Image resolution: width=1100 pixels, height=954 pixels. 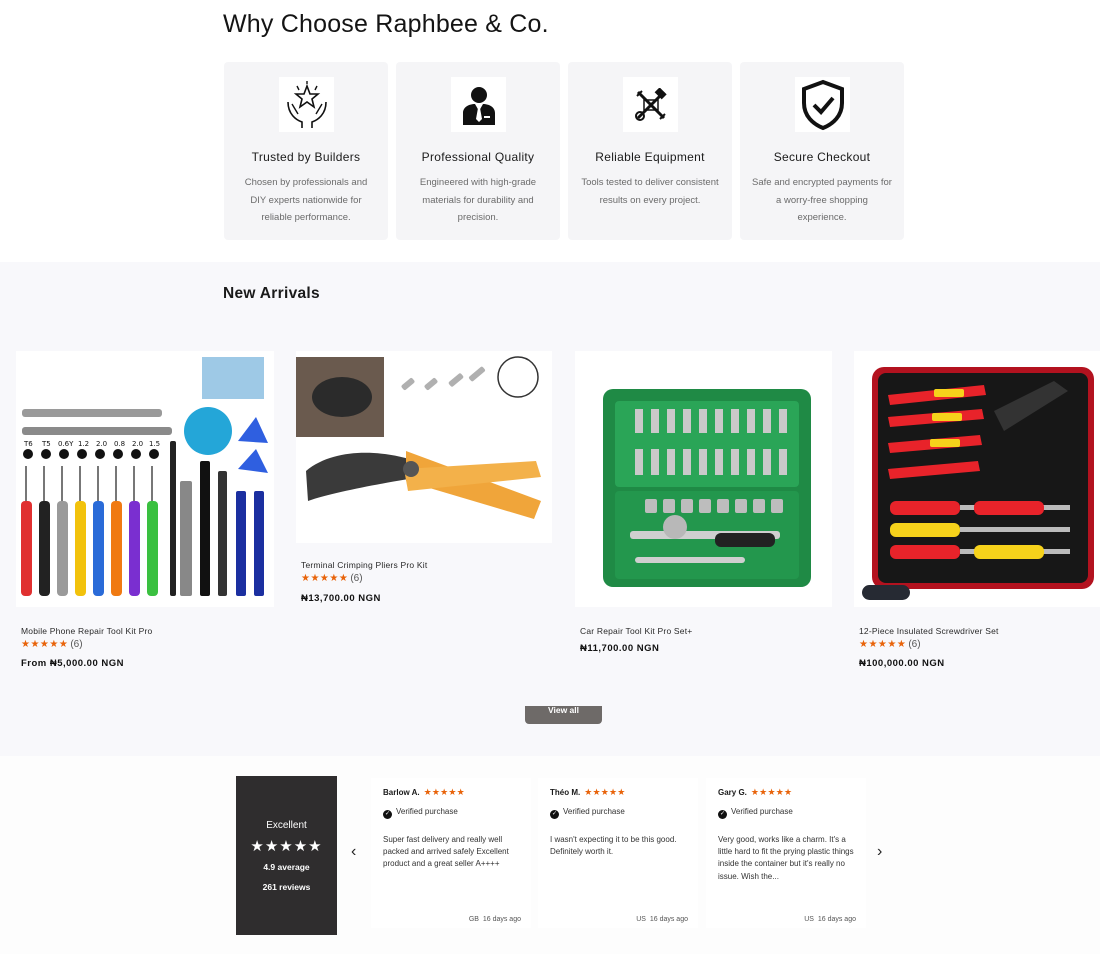 What do you see at coordinates (401, 792) in the screenshot?
I see `reviewer-name-text: Barlow A.` at bounding box center [401, 792].